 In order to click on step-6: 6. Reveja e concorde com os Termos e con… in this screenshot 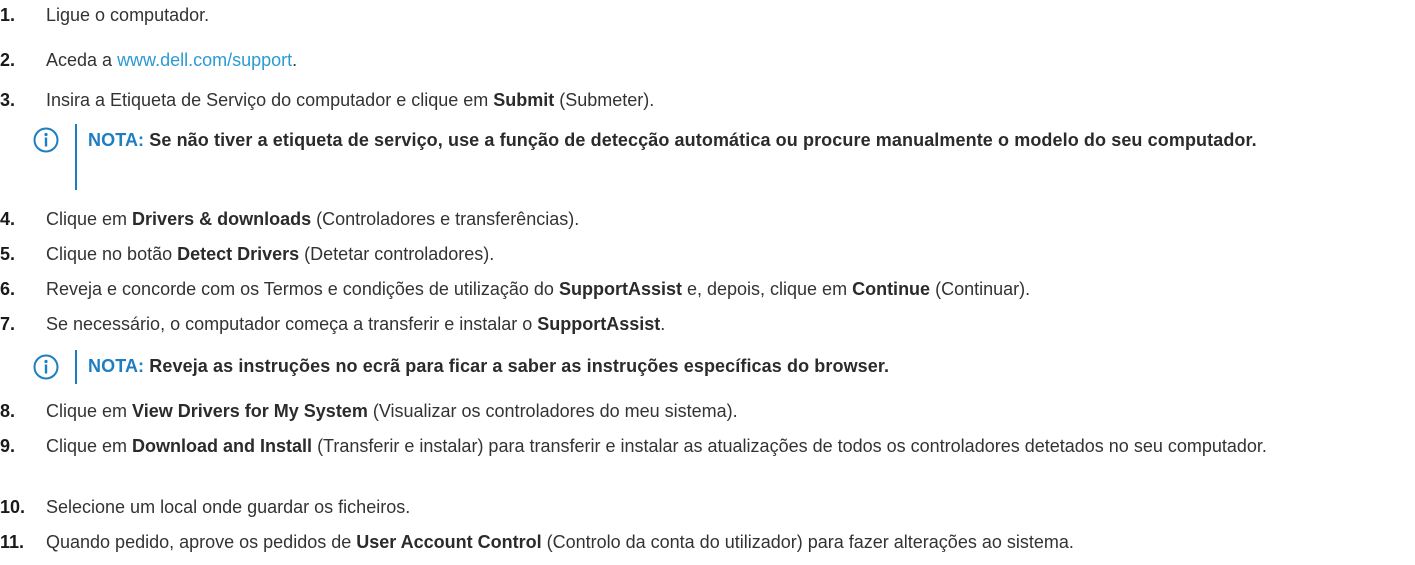, I will do `click(702, 289)`.